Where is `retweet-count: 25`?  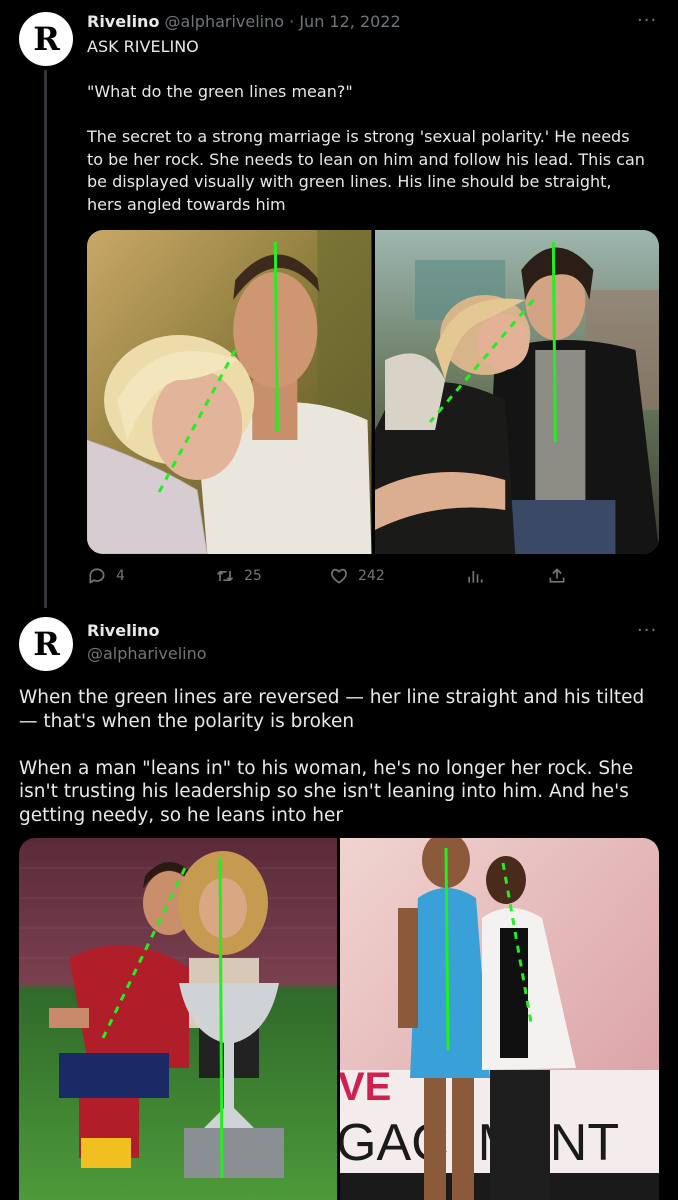
retweet-count: 25 is located at coordinates (253, 576).